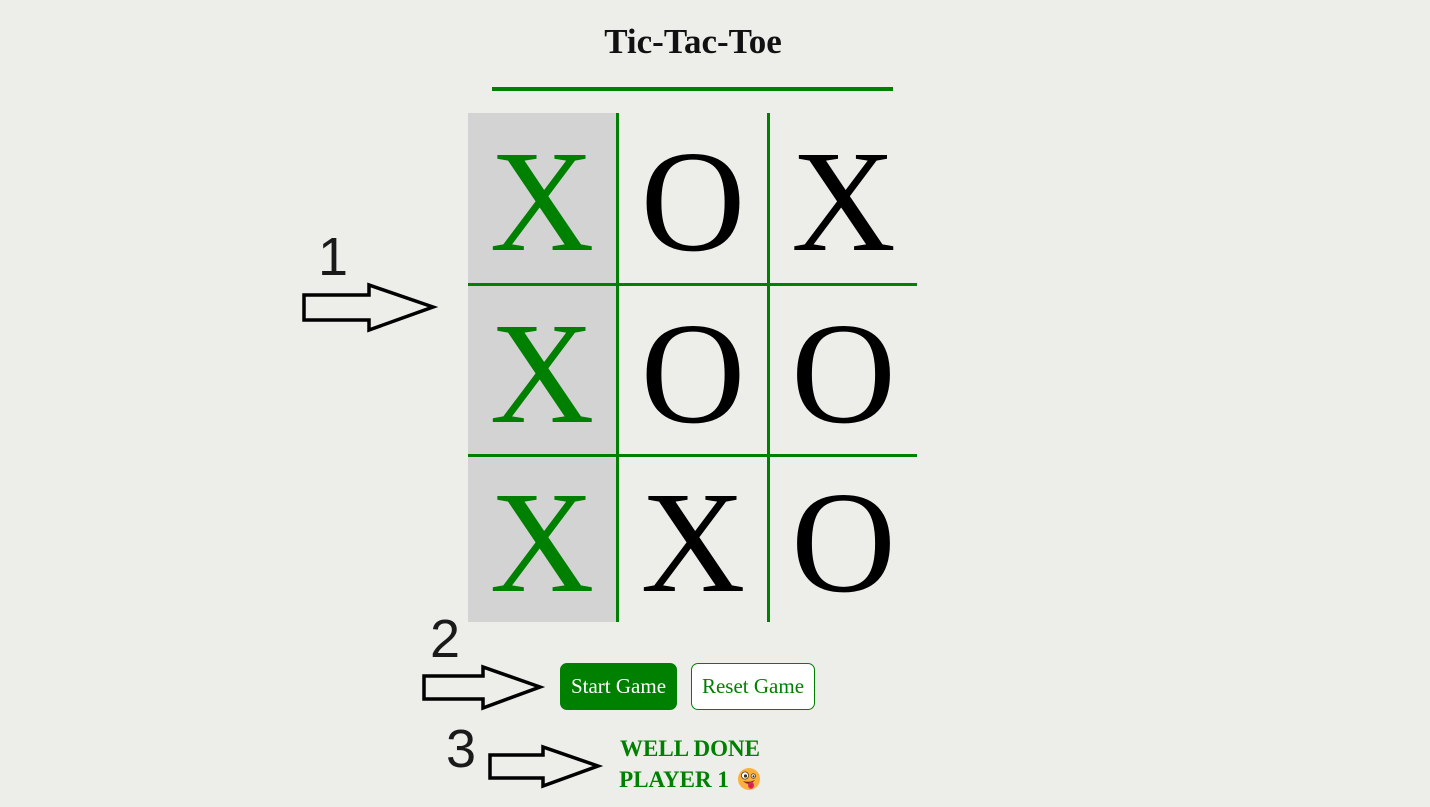 The width and height of the screenshot is (1430, 807). What do you see at coordinates (618, 686) in the screenshot?
I see `start-game-button: Start Game` at bounding box center [618, 686].